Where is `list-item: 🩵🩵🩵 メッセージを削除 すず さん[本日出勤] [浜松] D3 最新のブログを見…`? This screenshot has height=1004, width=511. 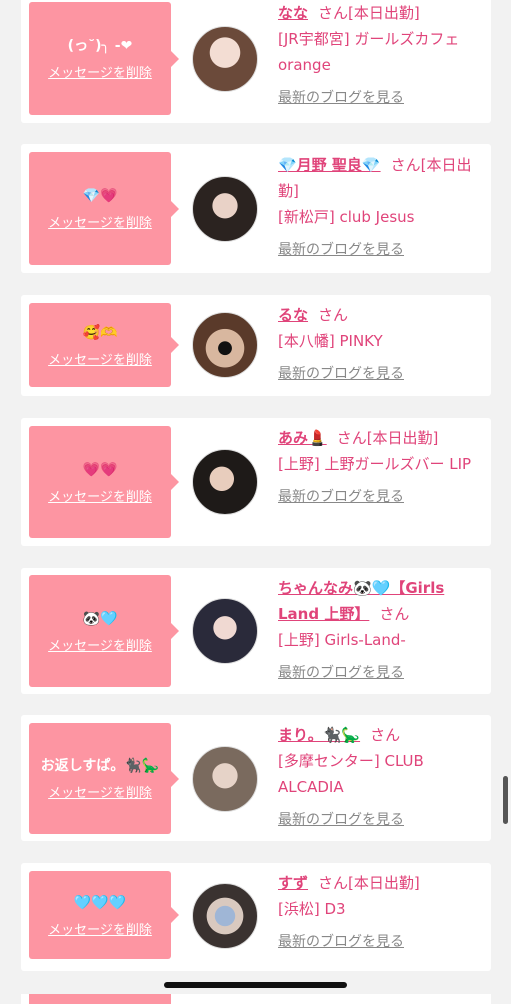
list-item: 🩵🩵🩵 メッセージを削除 すず さん[本日出勤] [浜松] D3 最新のブログを見… is located at coordinates (256, 917).